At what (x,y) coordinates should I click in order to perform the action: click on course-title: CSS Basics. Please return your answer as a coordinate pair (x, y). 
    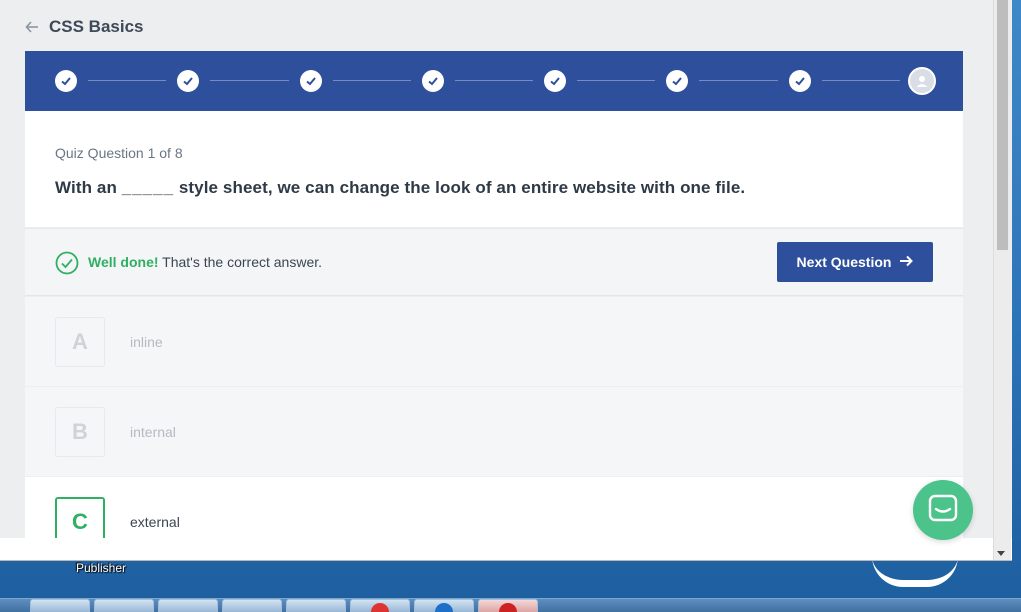
    Looking at the image, I should click on (96, 26).